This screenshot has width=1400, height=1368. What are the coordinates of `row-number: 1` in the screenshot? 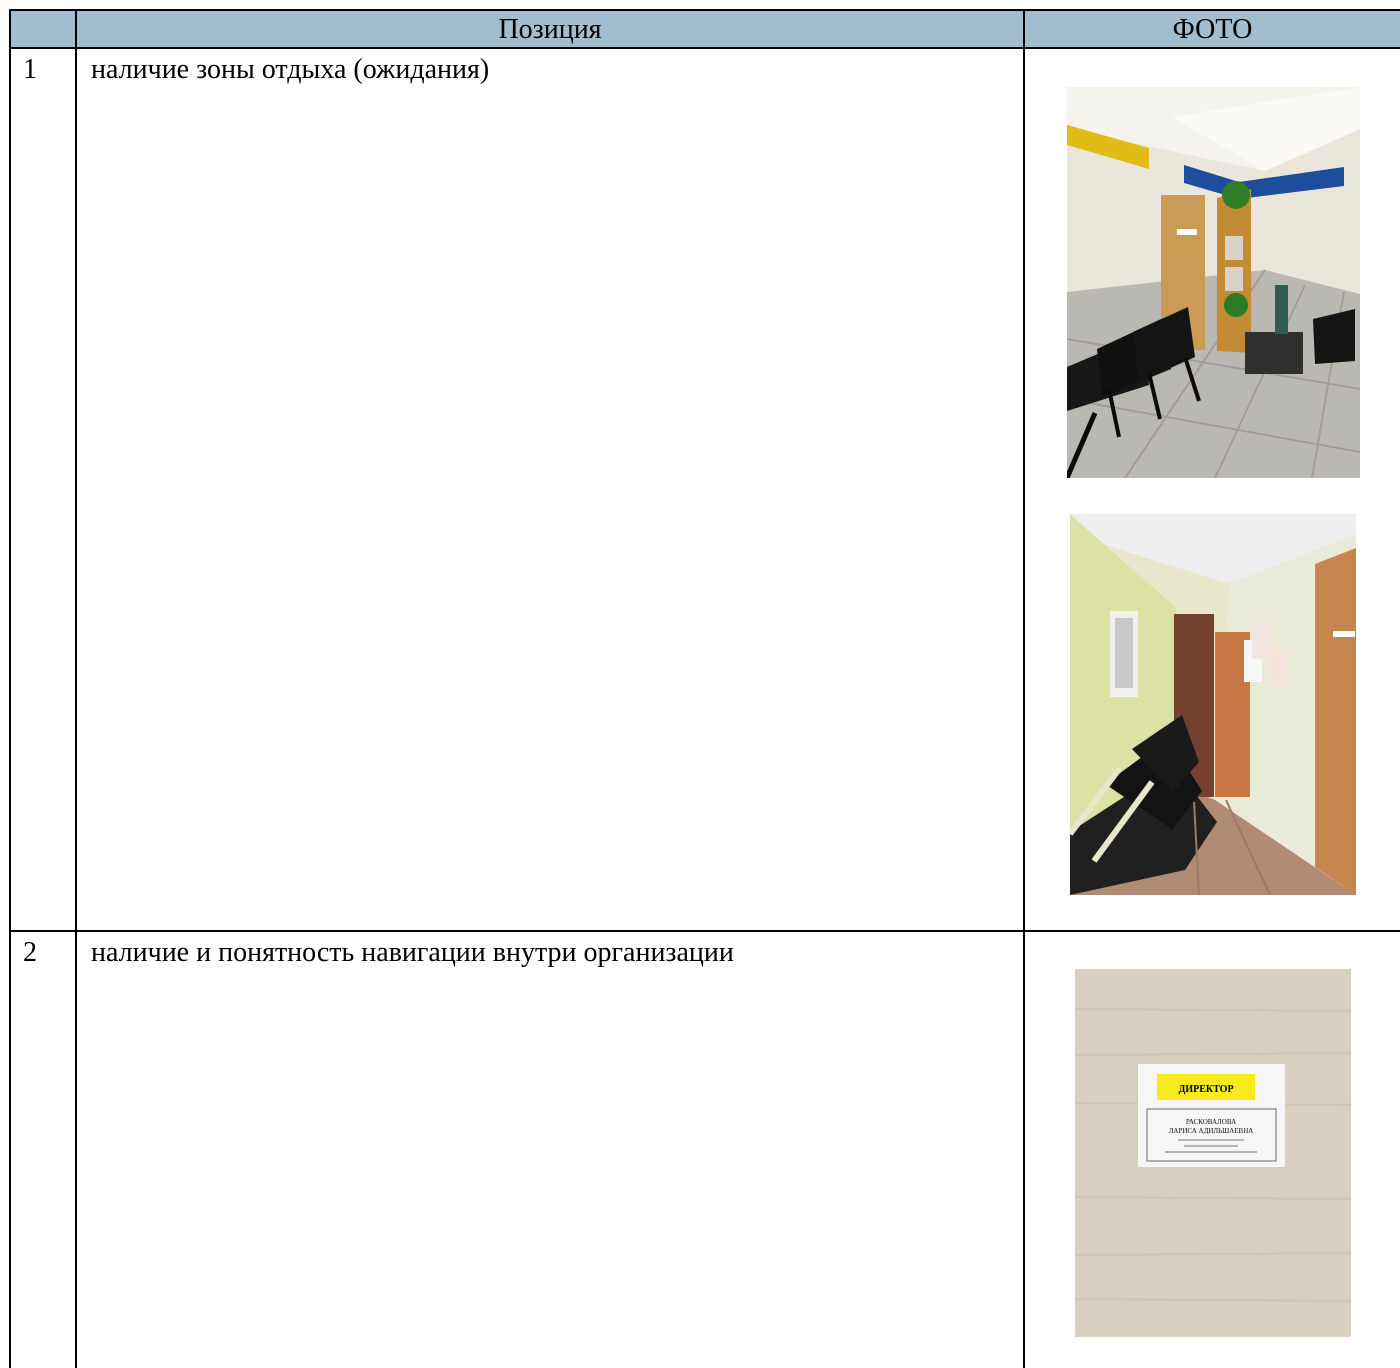 It's located at (30, 69).